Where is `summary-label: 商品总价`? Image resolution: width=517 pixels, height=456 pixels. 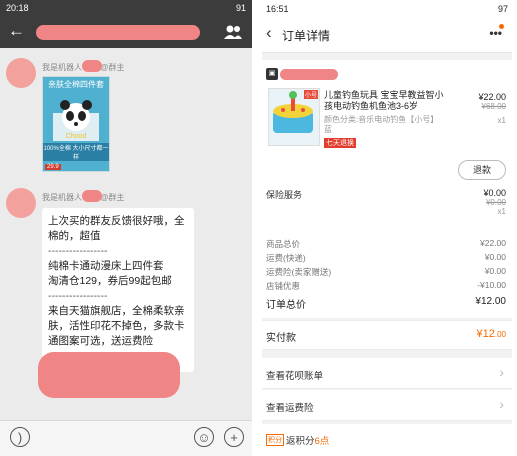 summary-label: 商品总价 is located at coordinates (283, 244).